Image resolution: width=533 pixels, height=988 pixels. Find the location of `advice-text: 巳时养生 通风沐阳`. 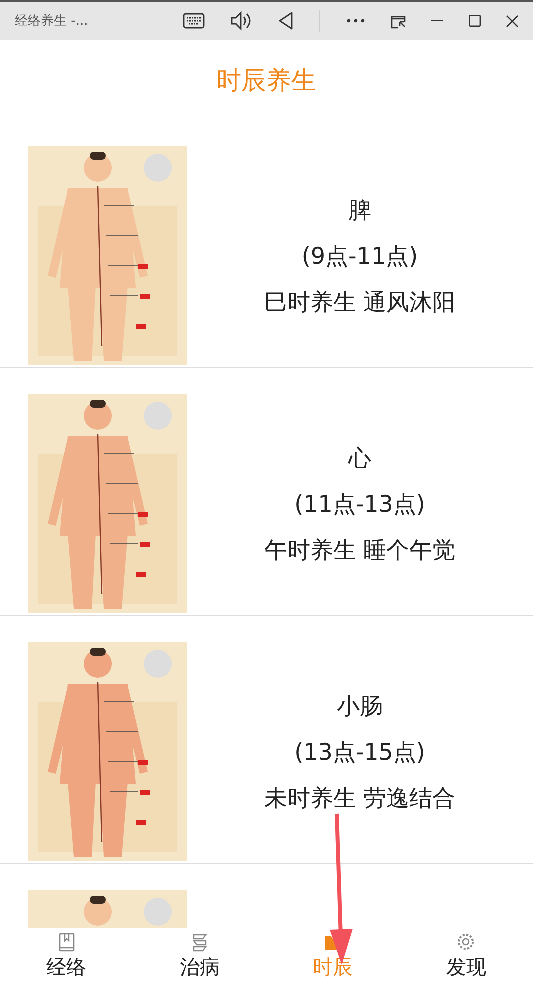

advice-text: 巳时养生 通风沐阳 is located at coordinates (360, 303).